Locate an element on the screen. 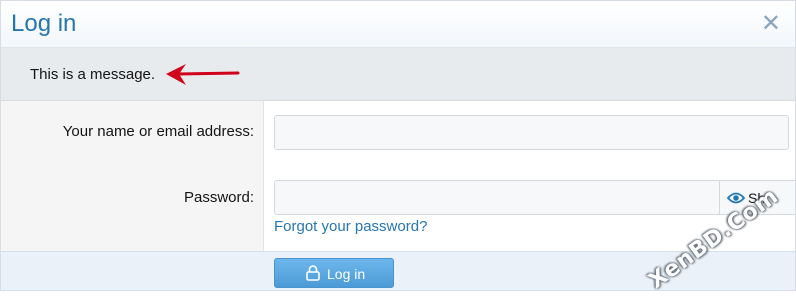  login-button-label: Log in is located at coordinates (346, 274).